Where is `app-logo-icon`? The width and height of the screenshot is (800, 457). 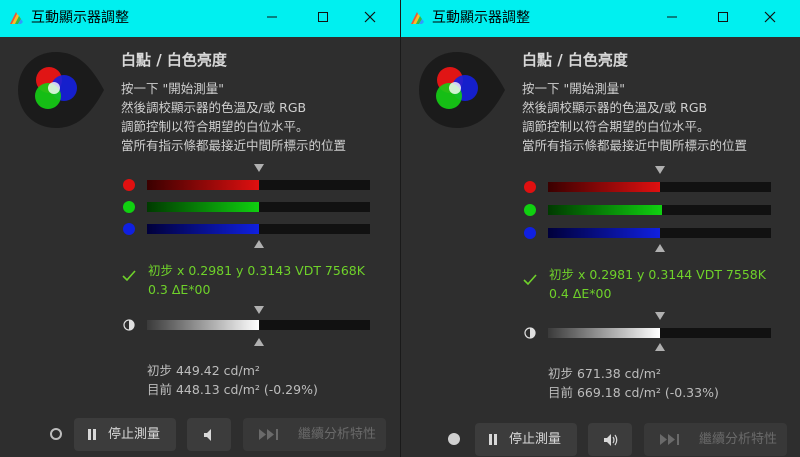
app-logo-icon is located at coordinates (16, 18).